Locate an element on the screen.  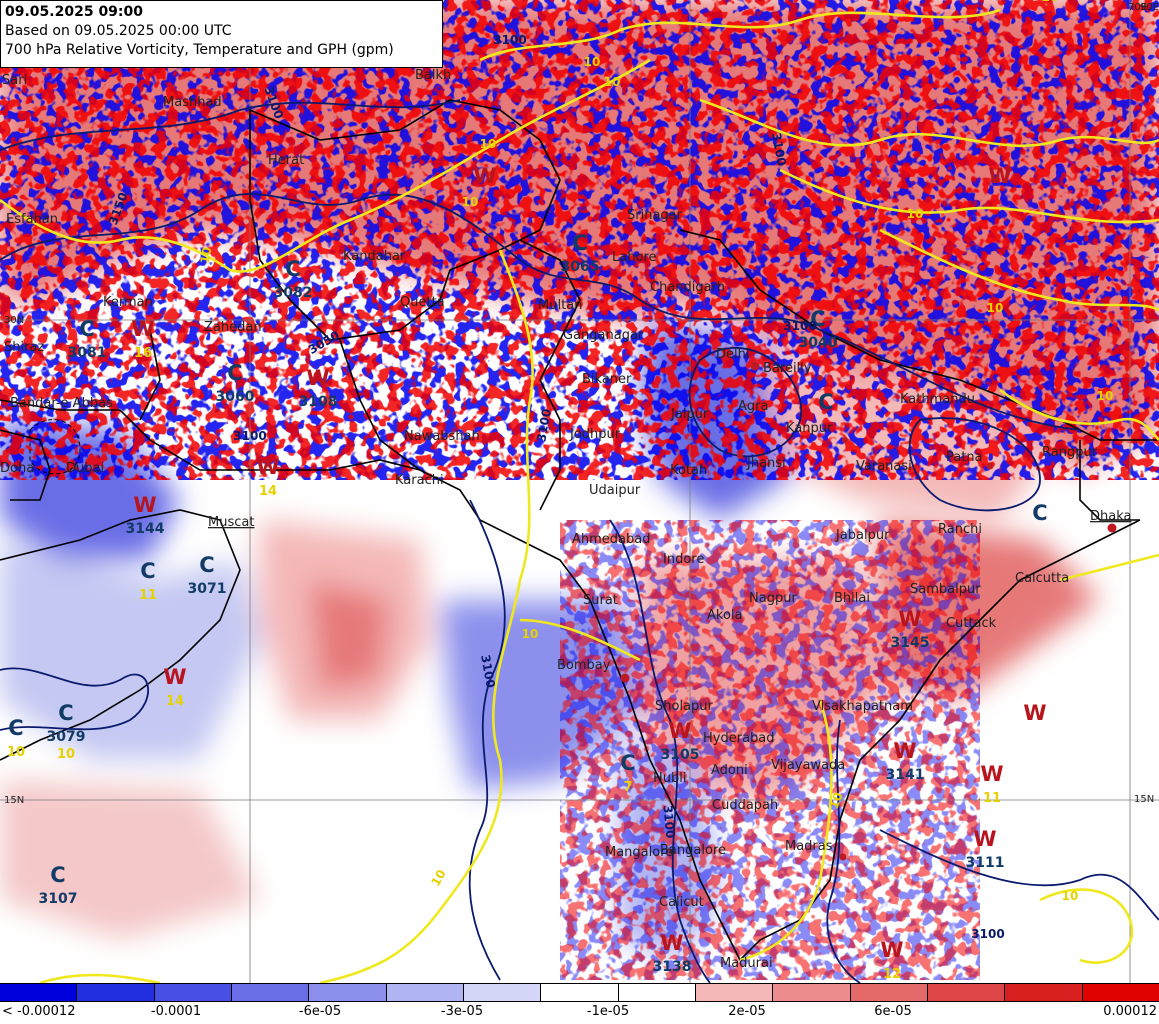
city-label: Madurai is located at coordinates (746, 963).